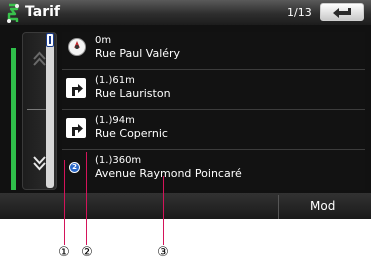 Image resolution: width=371 pixels, height=265 pixels. What do you see at coordinates (133, 93) in the screenshot?
I see `route-street: Rue Lauriston` at bounding box center [133, 93].